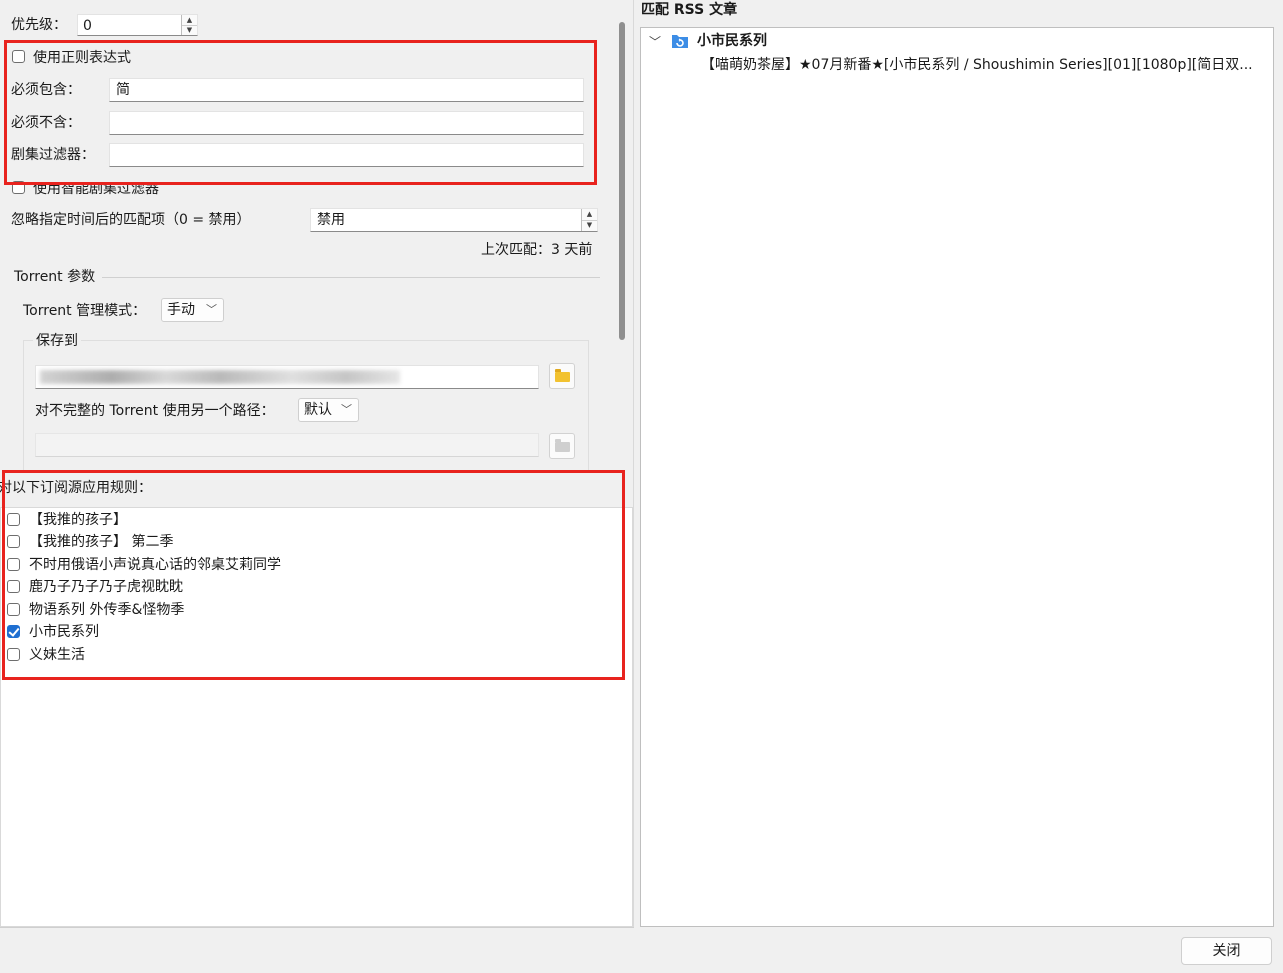  I want to click on use-regex-label: 使用正则表达式, so click(82, 58).